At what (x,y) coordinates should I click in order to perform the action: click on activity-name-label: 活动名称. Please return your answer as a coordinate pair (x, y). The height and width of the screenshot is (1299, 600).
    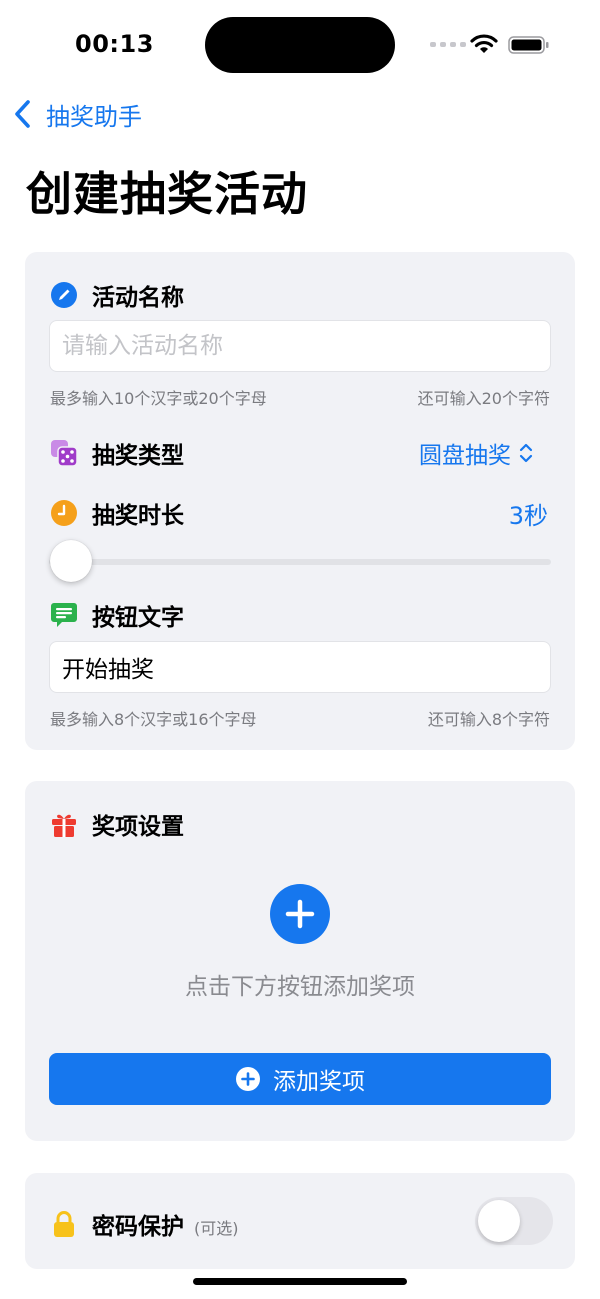
    Looking at the image, I should click on (138, 298).